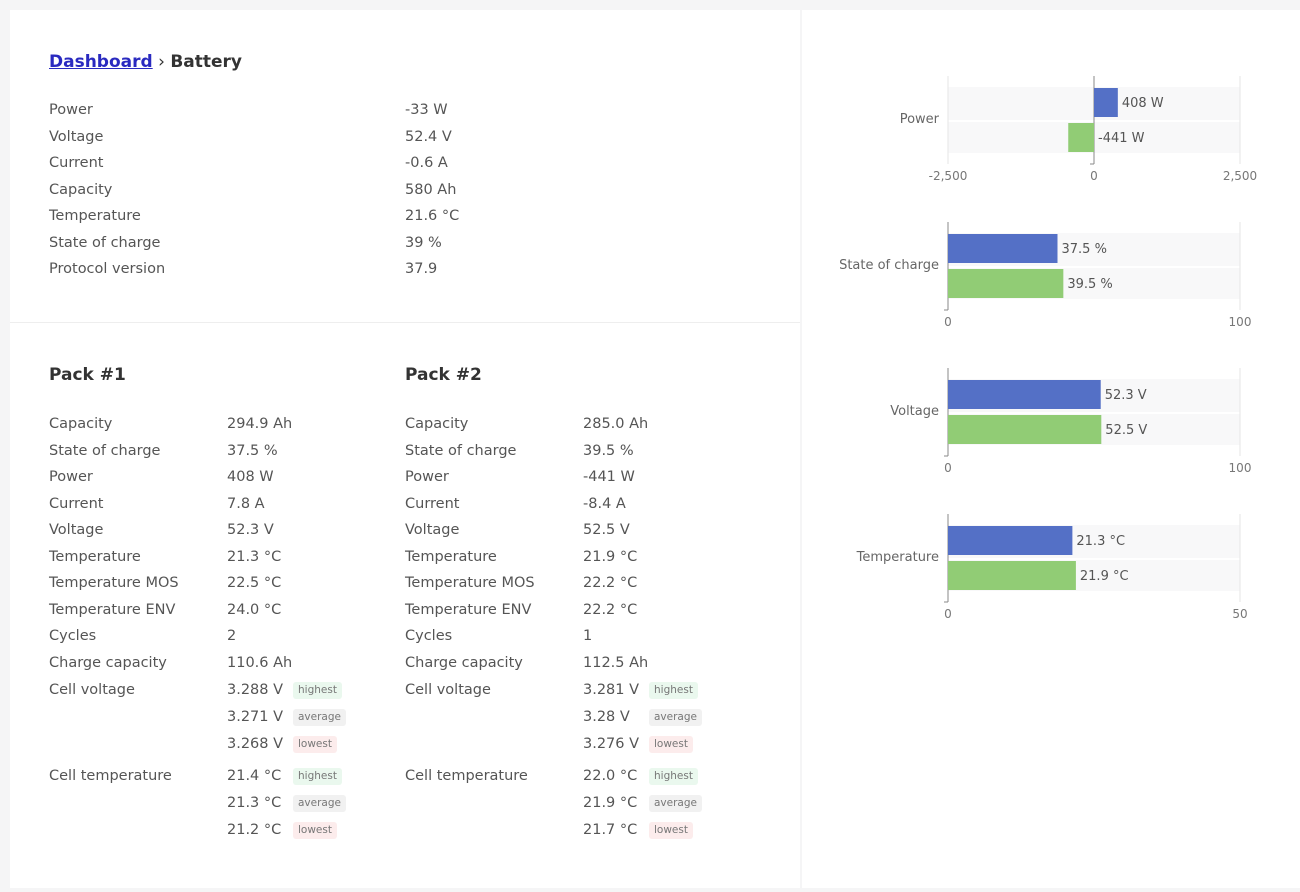 Image resolution: width=1300 pixels, height=892 pixels. I want to click on axis-tick-label: 50, so click(1239, 614).